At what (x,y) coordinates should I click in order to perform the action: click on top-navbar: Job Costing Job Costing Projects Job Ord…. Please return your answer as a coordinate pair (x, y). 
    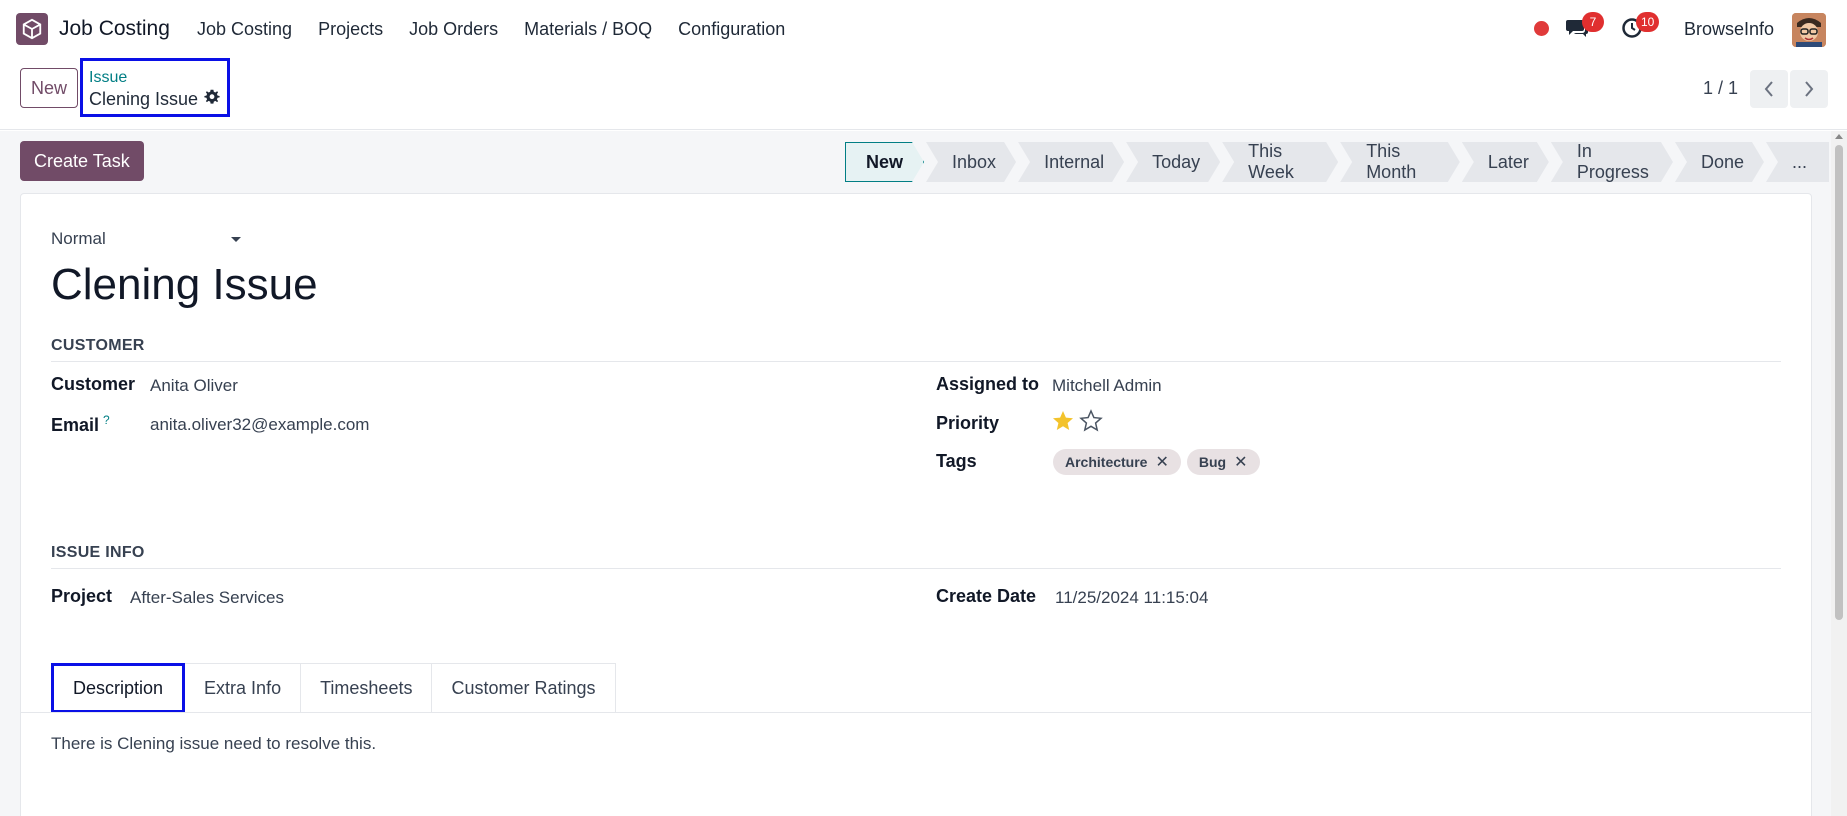
    Looking at the image, I should click on (923, 29).